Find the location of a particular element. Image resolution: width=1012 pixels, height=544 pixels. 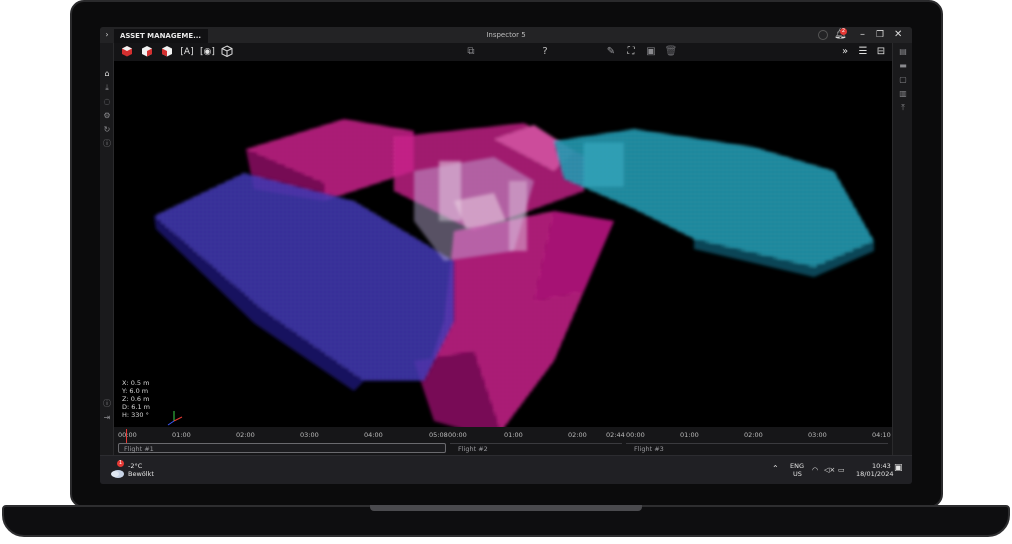

circle-icon is located at coordinates (823, 35).